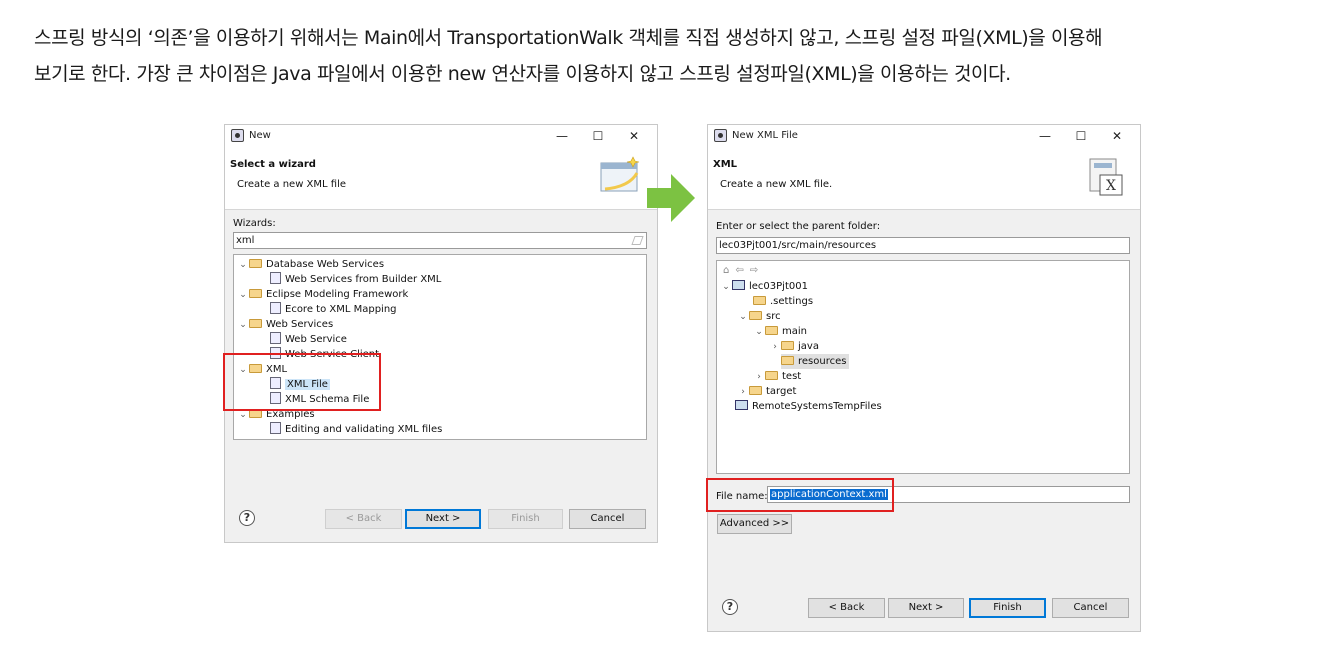 This screenshot has width=1318, height=658. What do you see at coordinates (355, 279) in the screenshot?
I see `tree-item-web-services-from-builder-xml: Web Services from Builder XML` at bounding box center [355, 279].